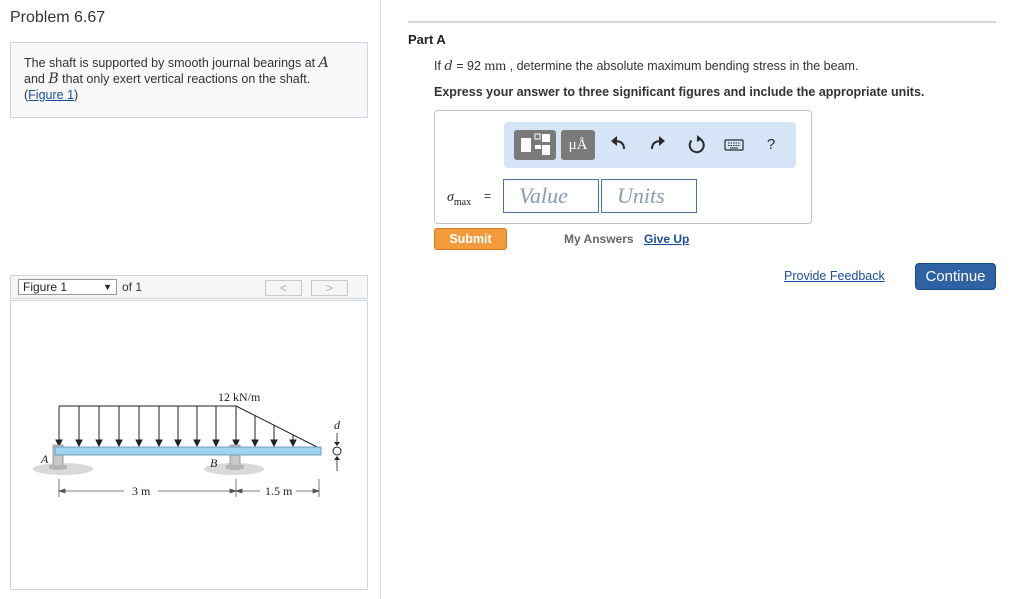  I want to click on figure-nav-bar: Figure 1 ▼ of 1 < >, so click(189, 287).